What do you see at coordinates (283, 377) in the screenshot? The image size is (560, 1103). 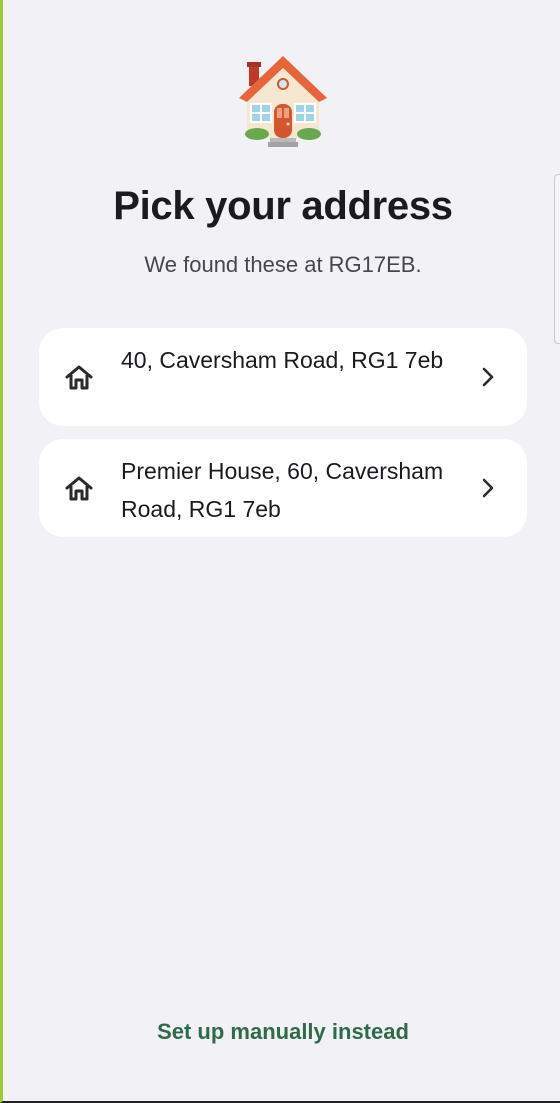 I see `address-option: 40, Caversham Road, RG1 7eb` at bounding box center [283, 377].